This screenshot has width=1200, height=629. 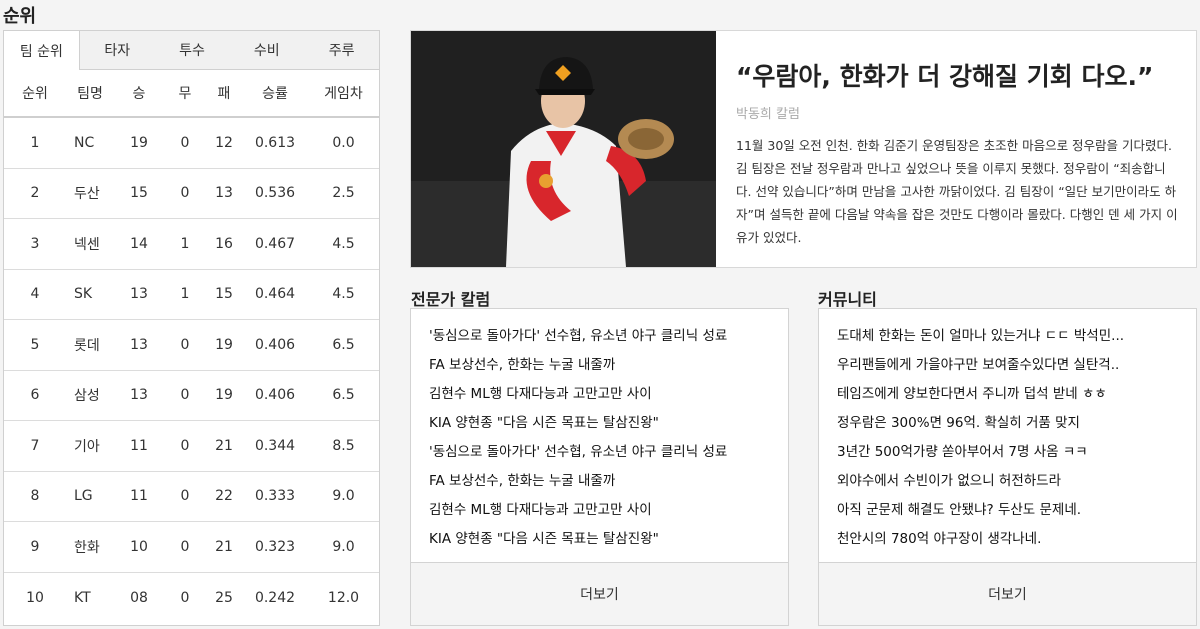 I want to click on cell-games-behind: 0.0, so click(x=343, y=142).